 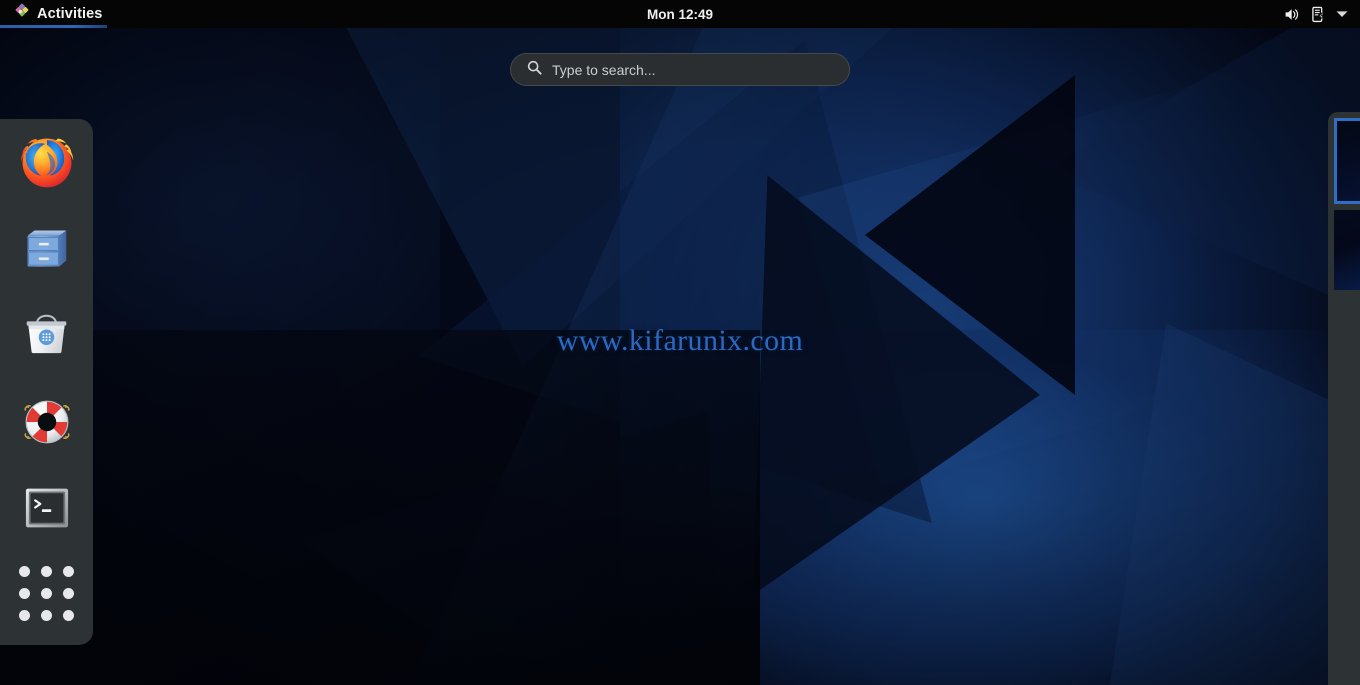 What do you see at coordinates (46, 382) in the screenshot?
I see `dash-dock` at bounding box center [46, 382].